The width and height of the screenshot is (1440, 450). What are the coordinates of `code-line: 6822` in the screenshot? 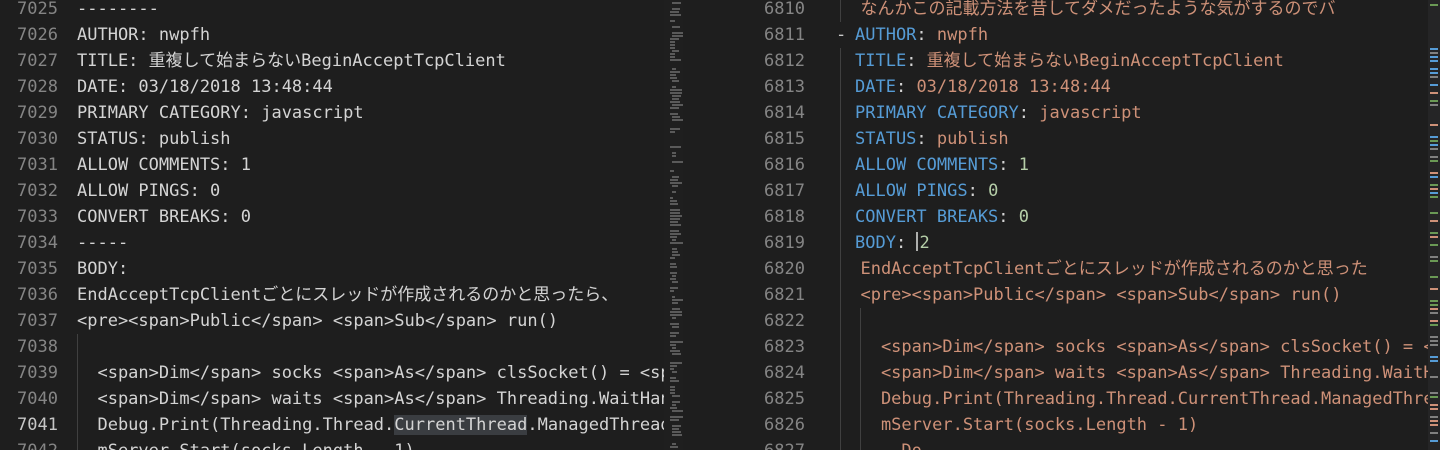 It's located at (1055, 321).